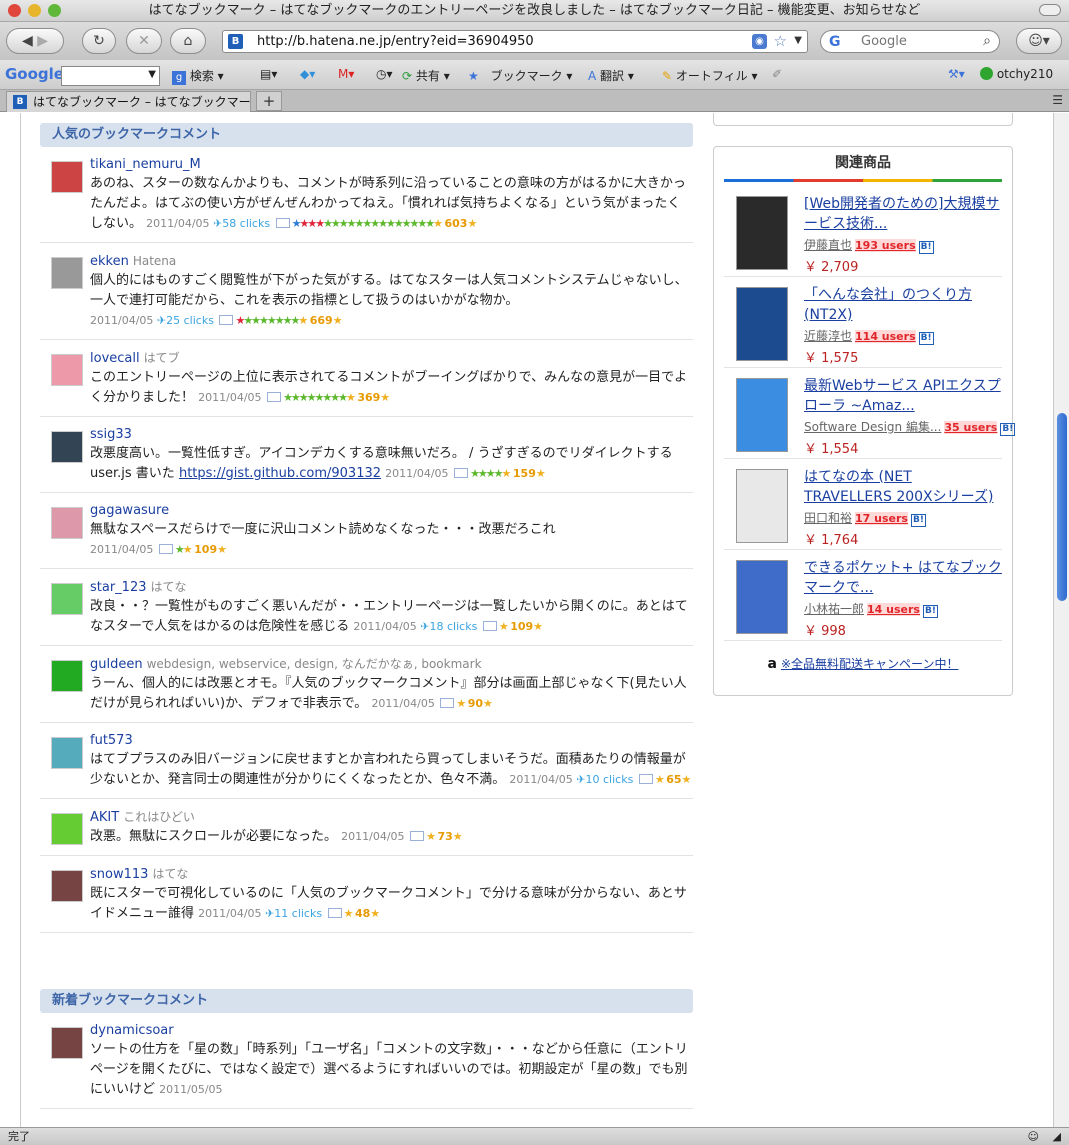 Image resolution: width=1069 pixels, height=1145 pixels. What do you see at coordinates (1061, 620) in the screenshot?
I see `page-scrollbar` at bounding box center [1061, 620].